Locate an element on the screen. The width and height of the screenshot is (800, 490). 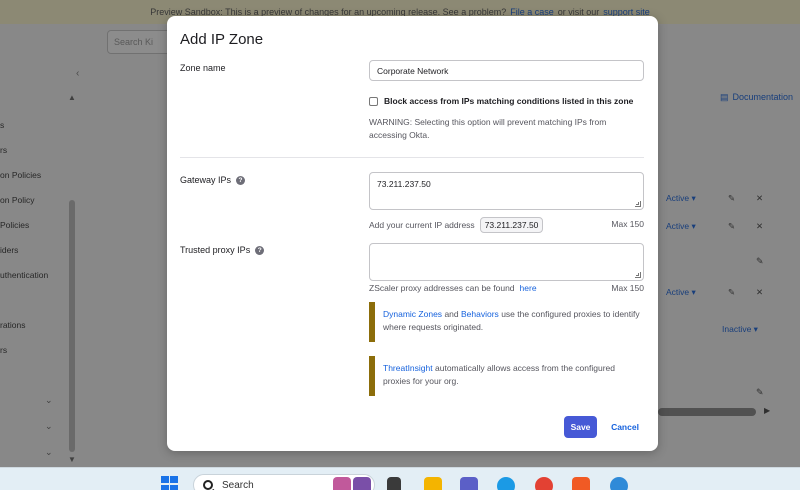
teams-icon is located at coordinates (469, 483).